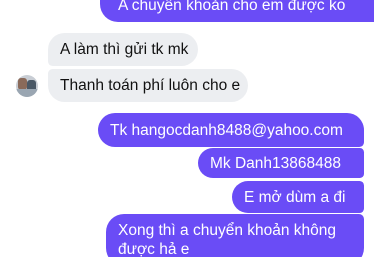 The image size is (374, 257). I want to click on message-text-line: được hả e, so click(154, 249).